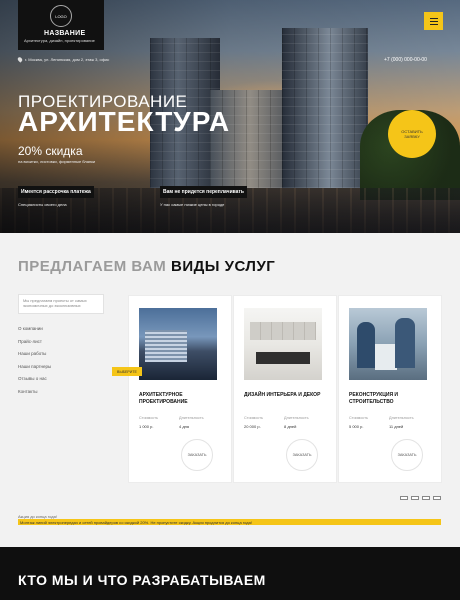 The height and width of the screenshot is (600, 460). Describe the element at coordinates (163, 398) in the screenshot. I see `card-title: АРХИТЕКТУРНОЕ ПРОЕКТИРОВАНИЕ` at that location.